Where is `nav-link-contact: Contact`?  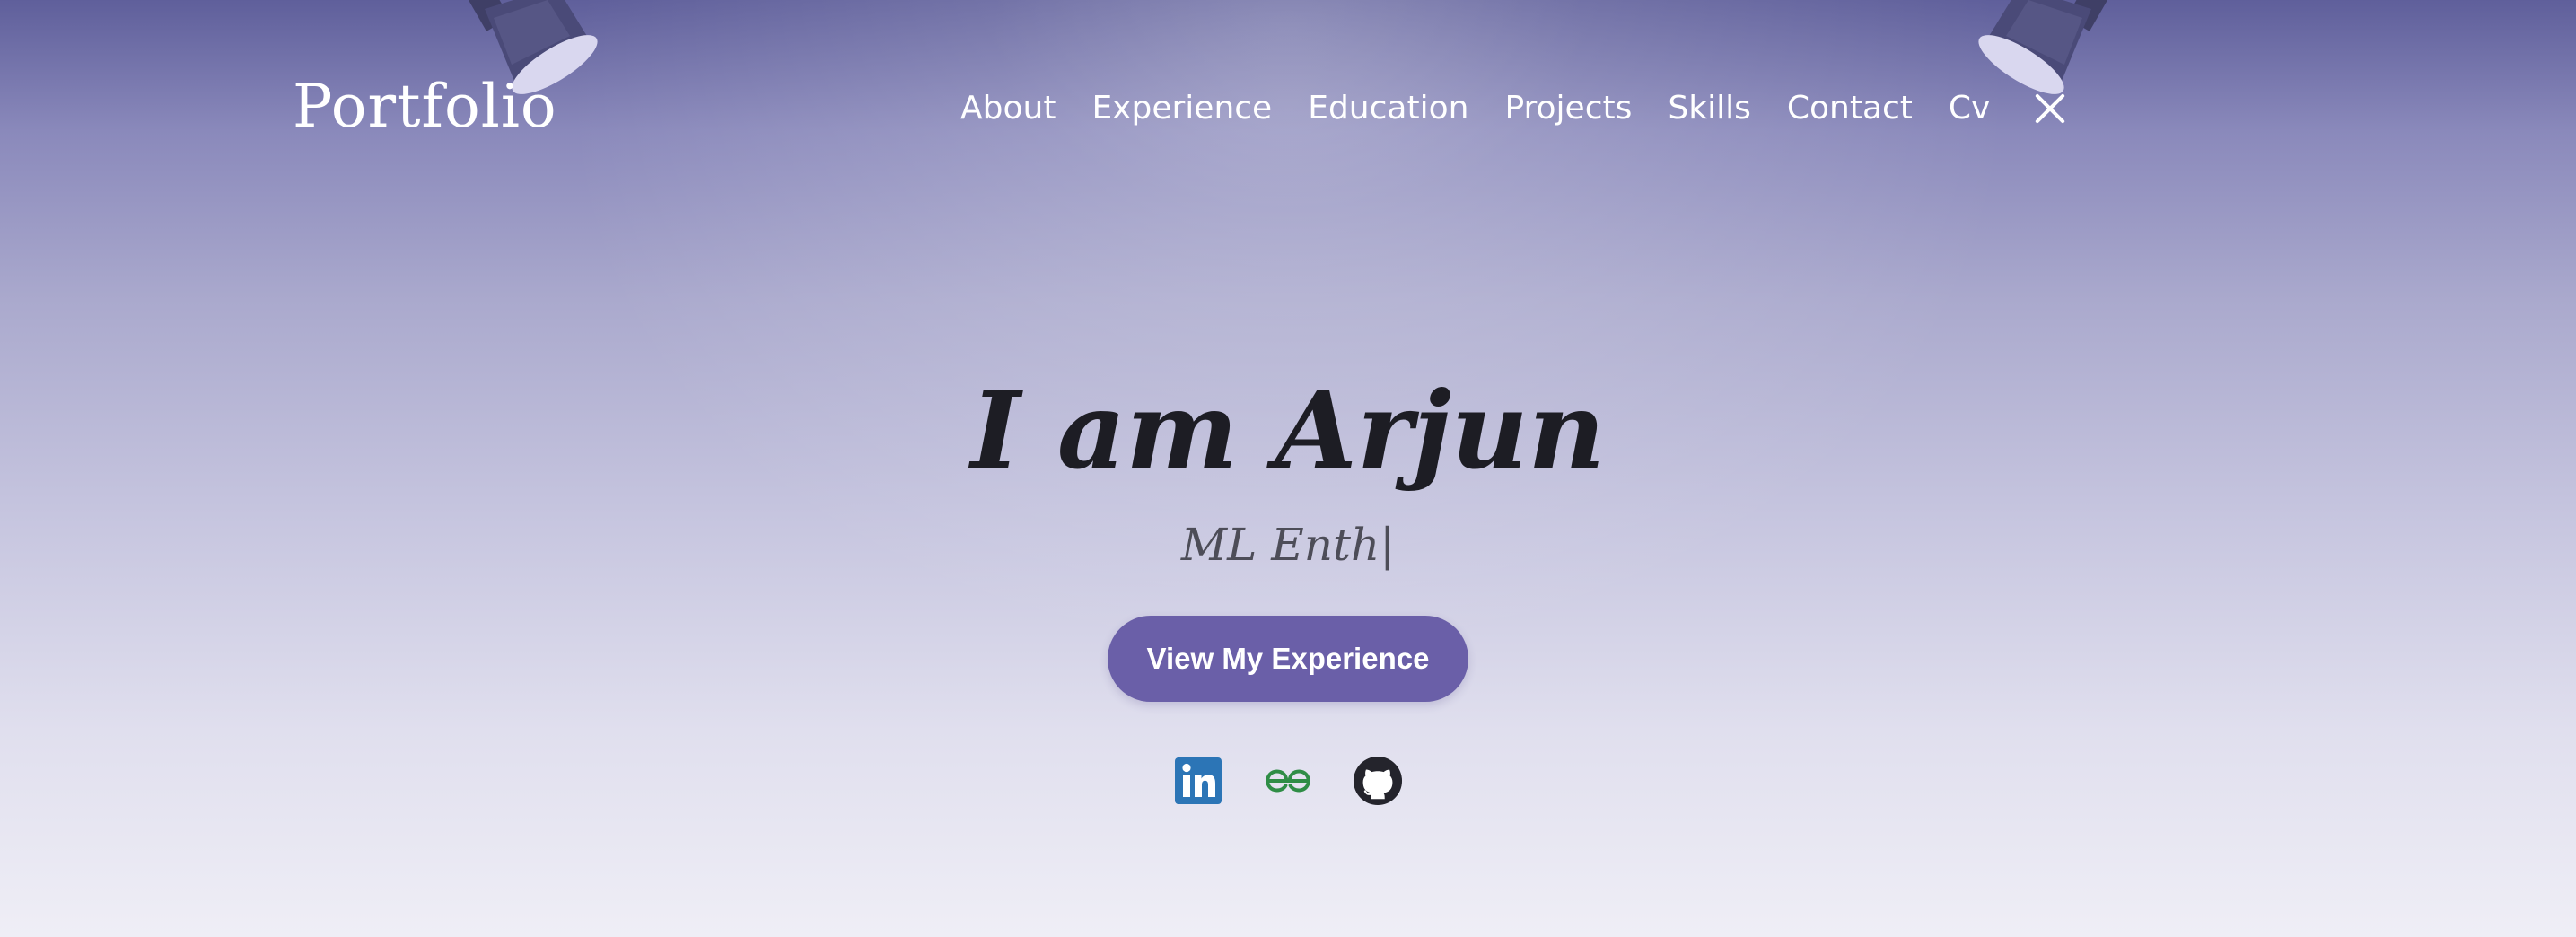
nav-link-contact: Contact is located at coordinates (1850, 108).